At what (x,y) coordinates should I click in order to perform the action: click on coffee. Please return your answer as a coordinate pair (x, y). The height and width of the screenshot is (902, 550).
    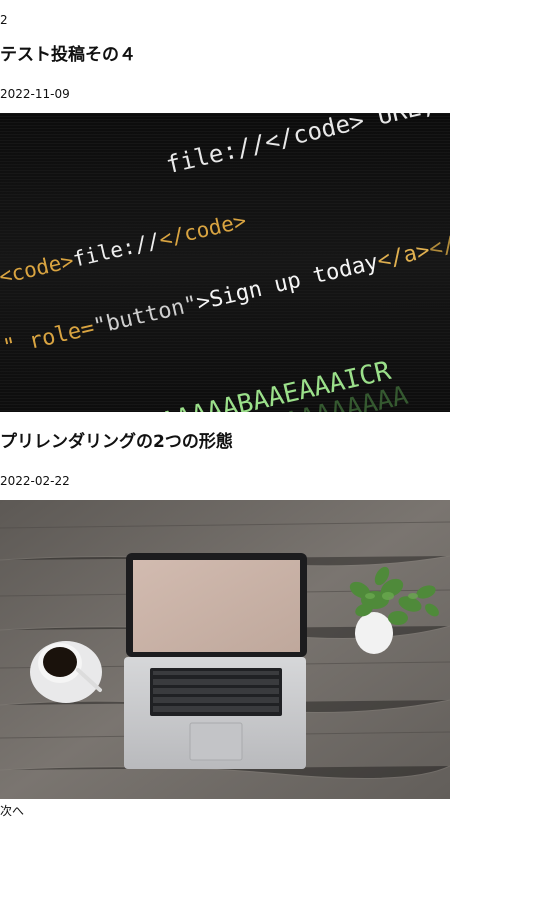
    Looking at the image, I should click on (60, 662).